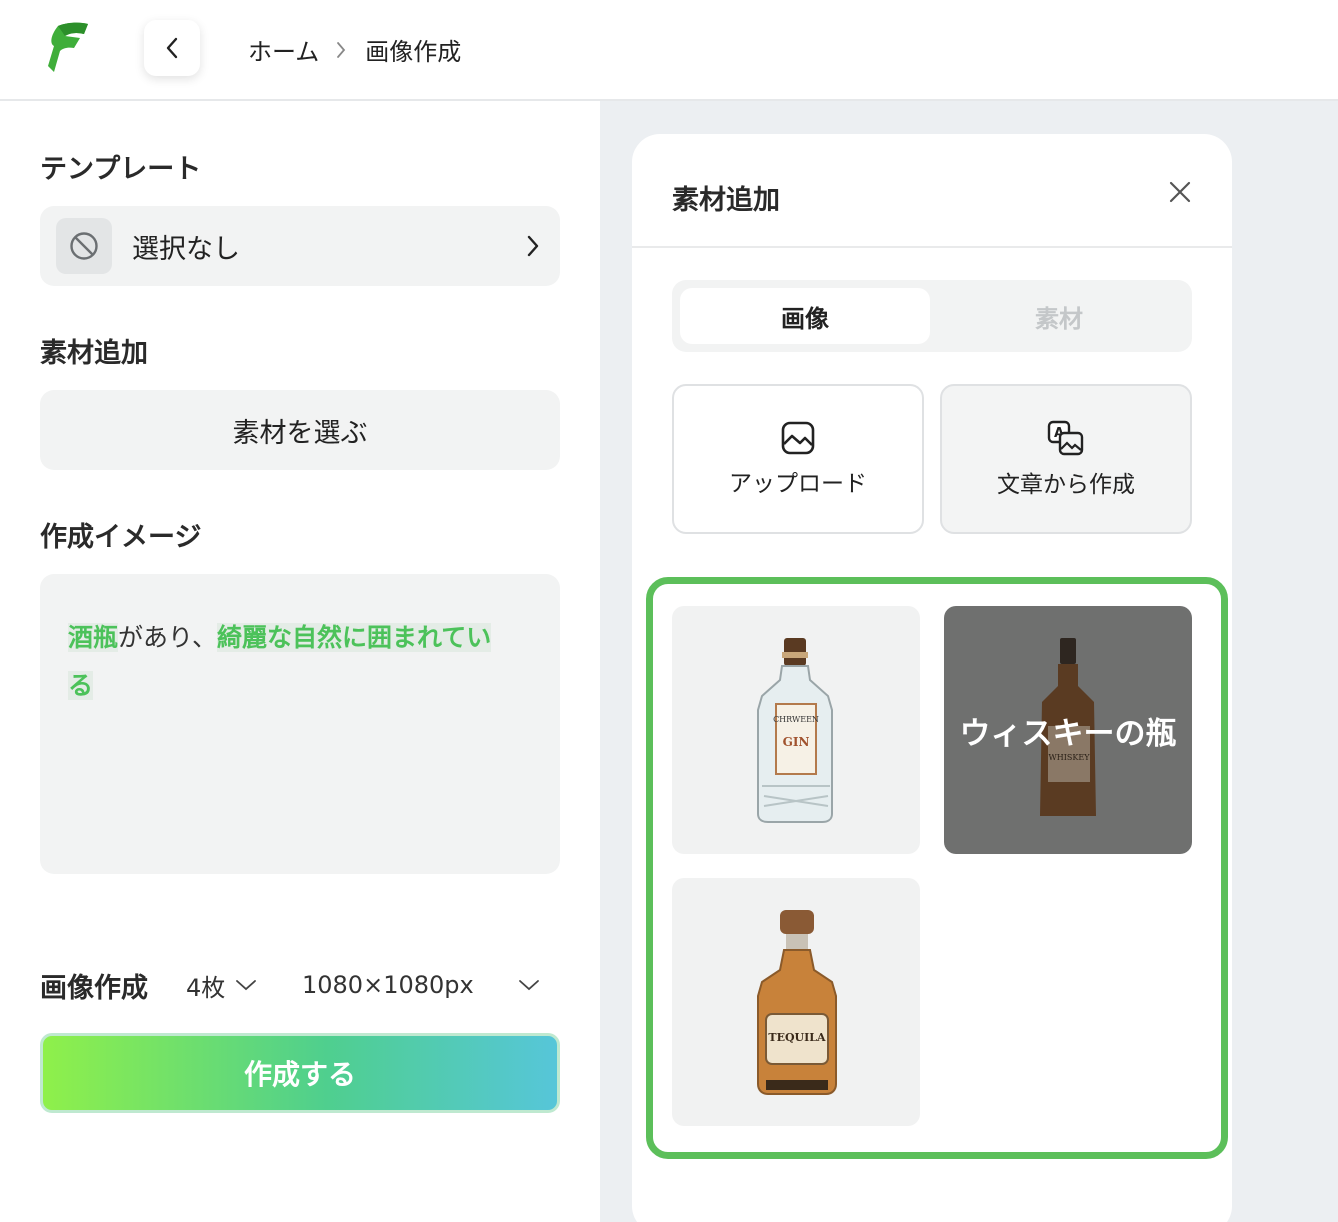 The image size is (1338, 1222). What do you see at coordinates (1066, 485) in the screenshot?
I see `text-to-image-label: 文章から作成` at bounding box center [1066, 485].